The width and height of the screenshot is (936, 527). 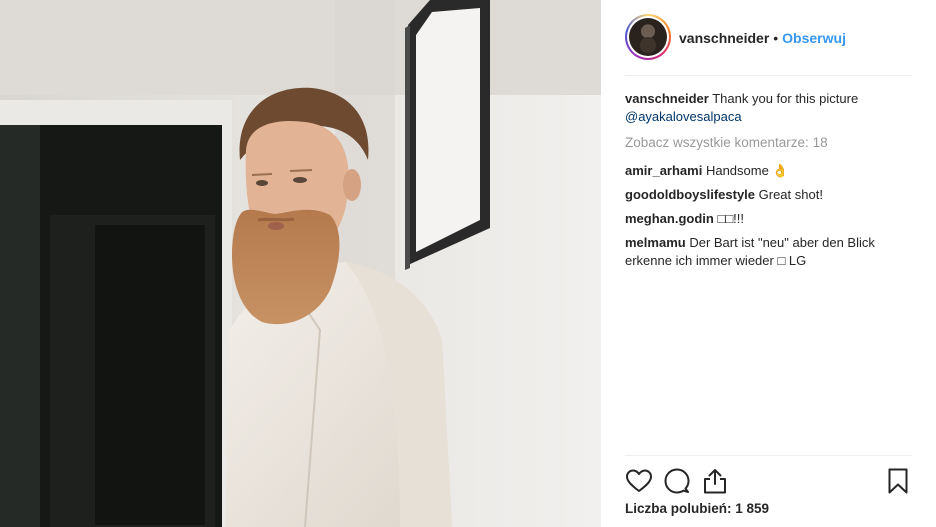 I want to click on comment-item: meghan.godin □□!!!, so click(x=768, y=219).